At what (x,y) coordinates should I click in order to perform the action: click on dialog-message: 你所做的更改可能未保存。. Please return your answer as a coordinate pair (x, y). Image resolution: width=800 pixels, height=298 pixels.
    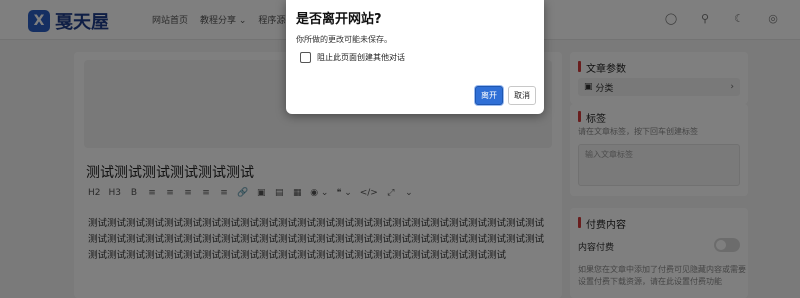
    Looking at the image, I should click on (344, 39).